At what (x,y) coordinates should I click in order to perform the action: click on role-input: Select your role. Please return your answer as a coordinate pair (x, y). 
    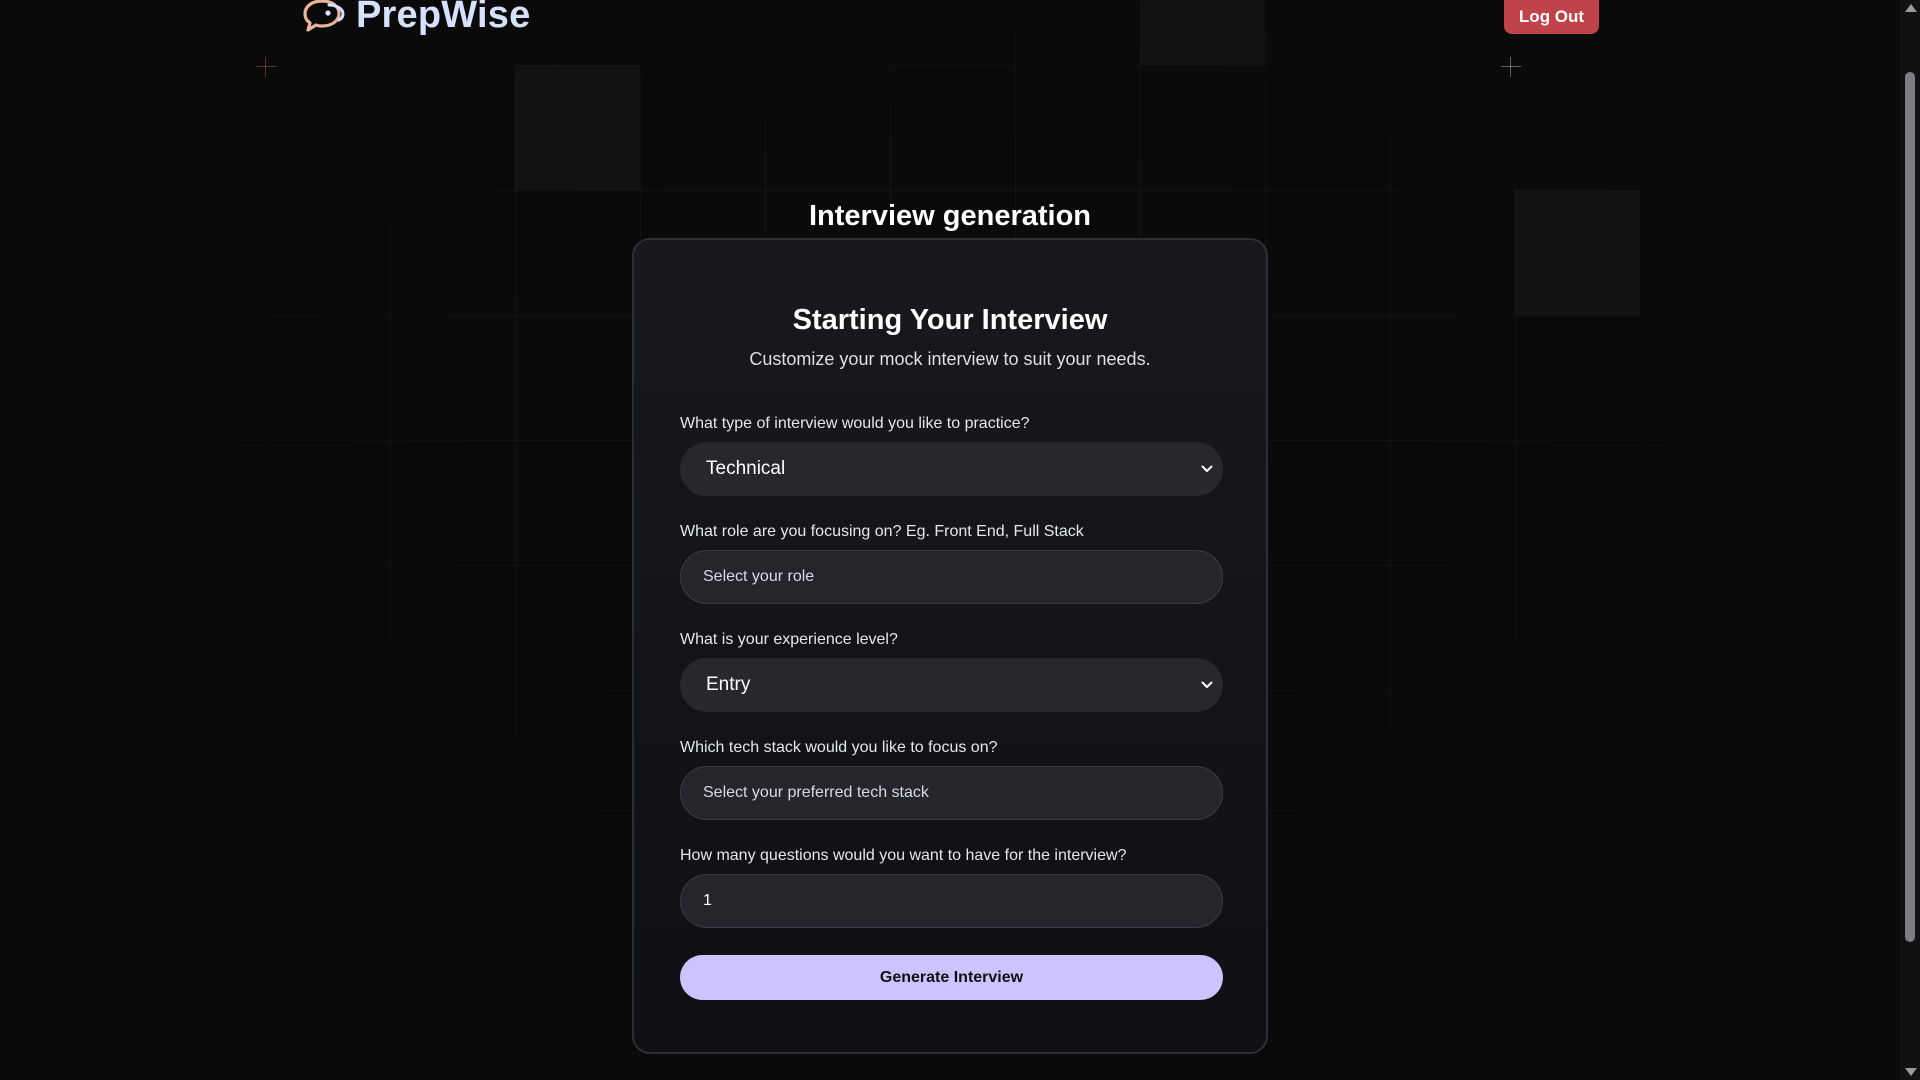
    Looking at the image, I should click on (951, 577).